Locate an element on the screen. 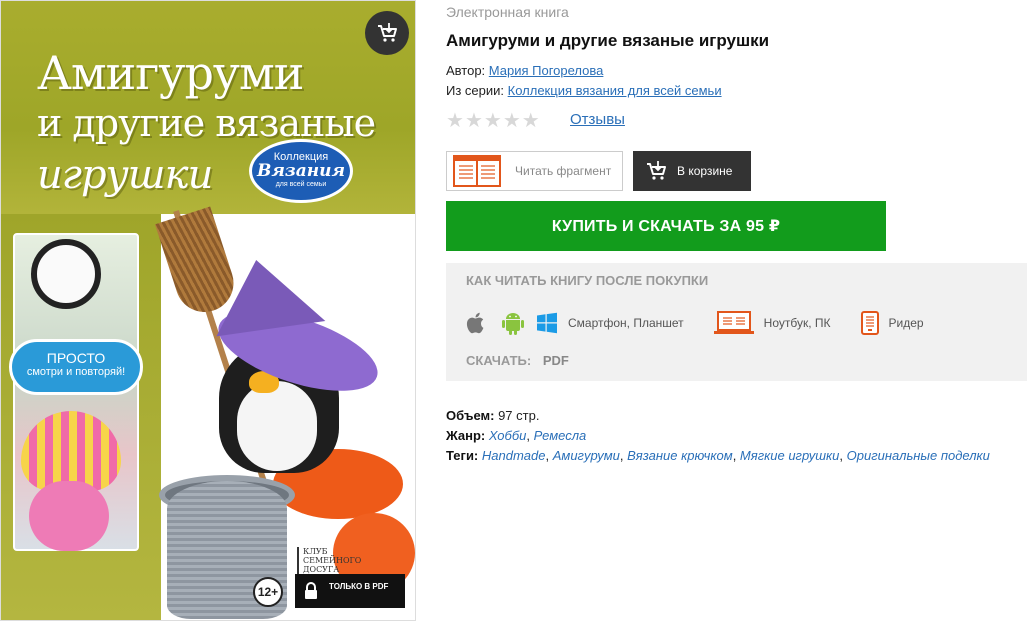 This screenshot has height=621, width=1027. rating-stars: ★ ★ ★ ★ ★ is located at coordinates (493, 120).